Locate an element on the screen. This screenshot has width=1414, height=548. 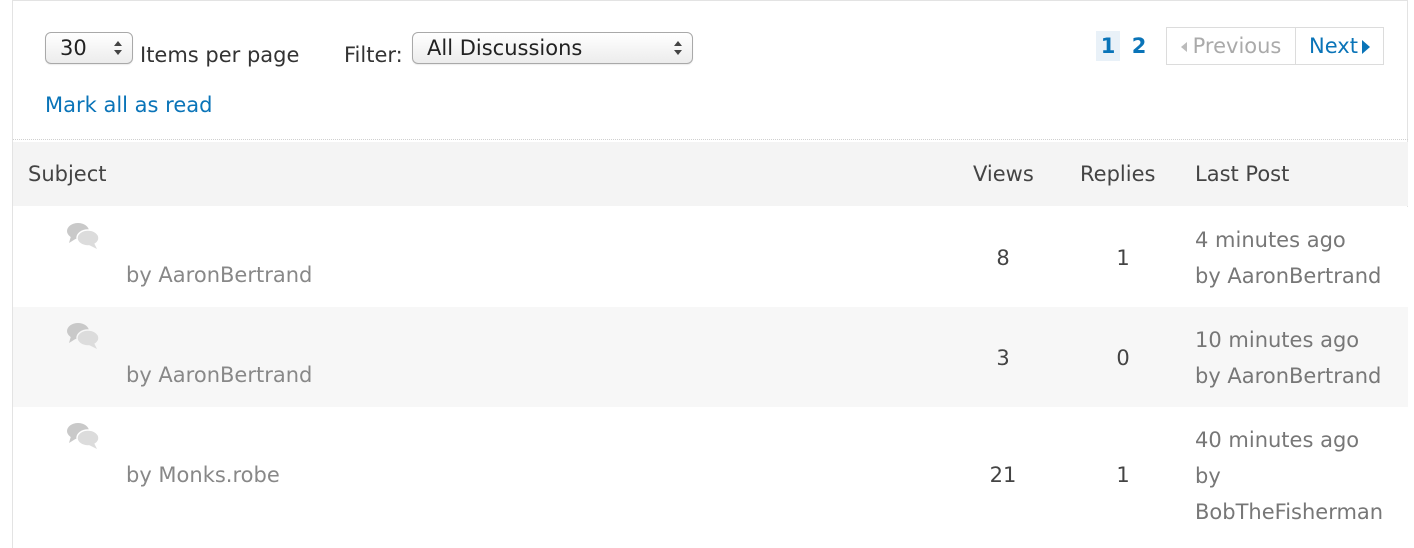
header-last-post: Last Post is located at coordinates (1242, 174).